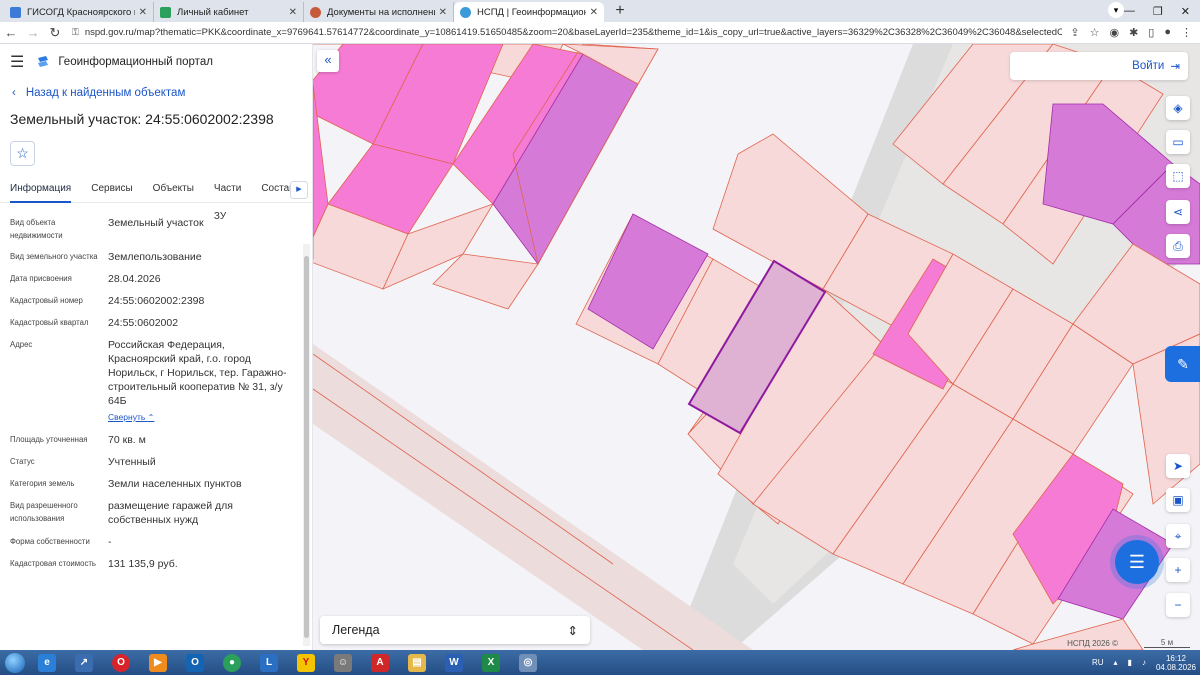 The width and height of the screenshot is (1200, 675). Describe the element at coordinates (110, 542) in the screenshot. I see `field-value: -` at that location.